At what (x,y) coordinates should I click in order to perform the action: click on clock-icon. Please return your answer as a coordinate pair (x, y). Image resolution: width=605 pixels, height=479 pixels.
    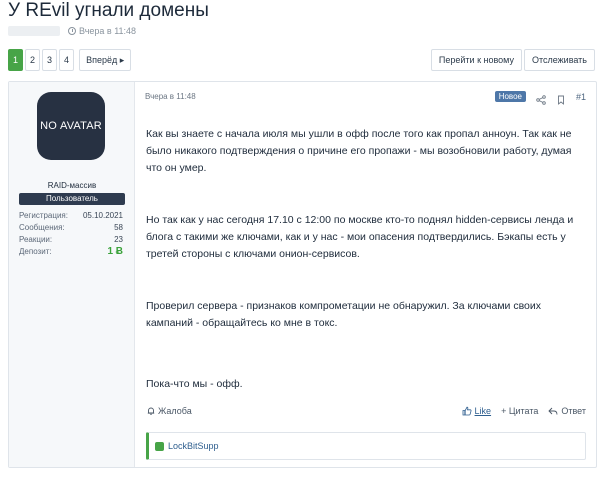
    Looking at the image, I should click on (72, 31).